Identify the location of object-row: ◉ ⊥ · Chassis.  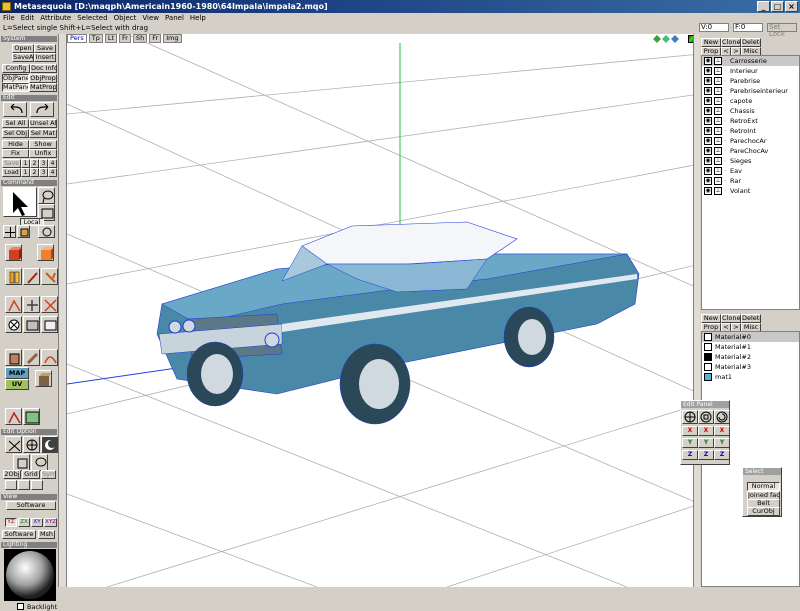
(750, 111).